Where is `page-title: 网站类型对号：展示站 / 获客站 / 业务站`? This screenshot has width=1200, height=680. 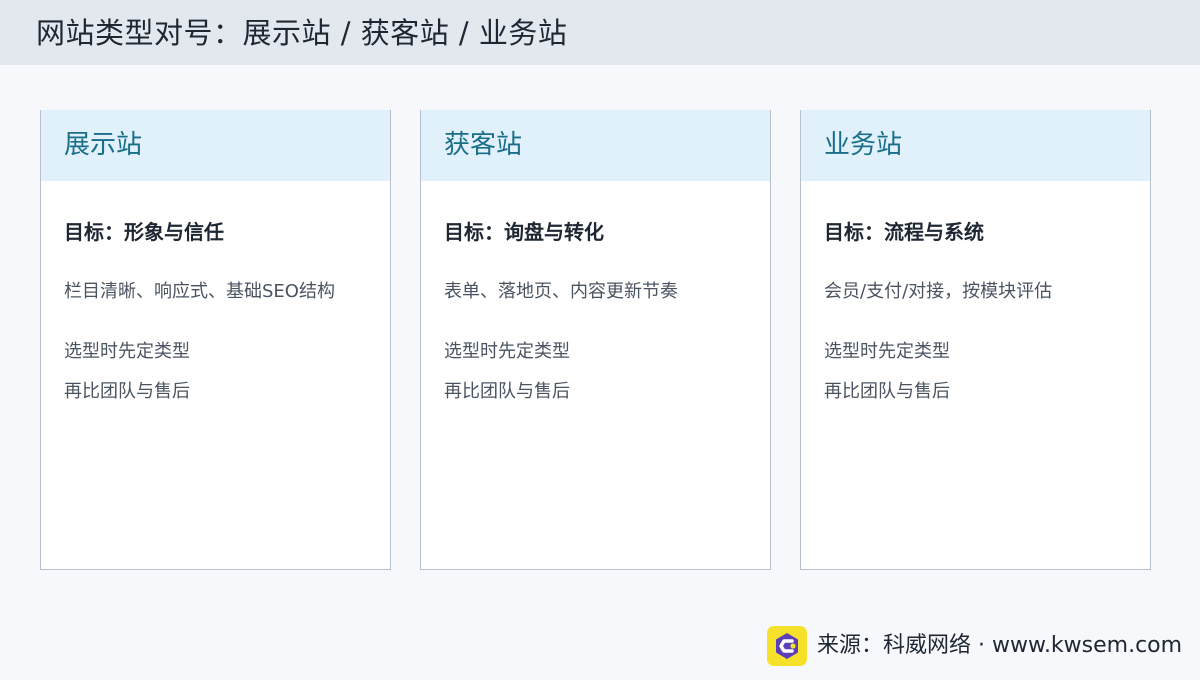
page-title: 网站类型对号：展示站 / 获客站 / 业务站 is located at coordinates (302, 33).